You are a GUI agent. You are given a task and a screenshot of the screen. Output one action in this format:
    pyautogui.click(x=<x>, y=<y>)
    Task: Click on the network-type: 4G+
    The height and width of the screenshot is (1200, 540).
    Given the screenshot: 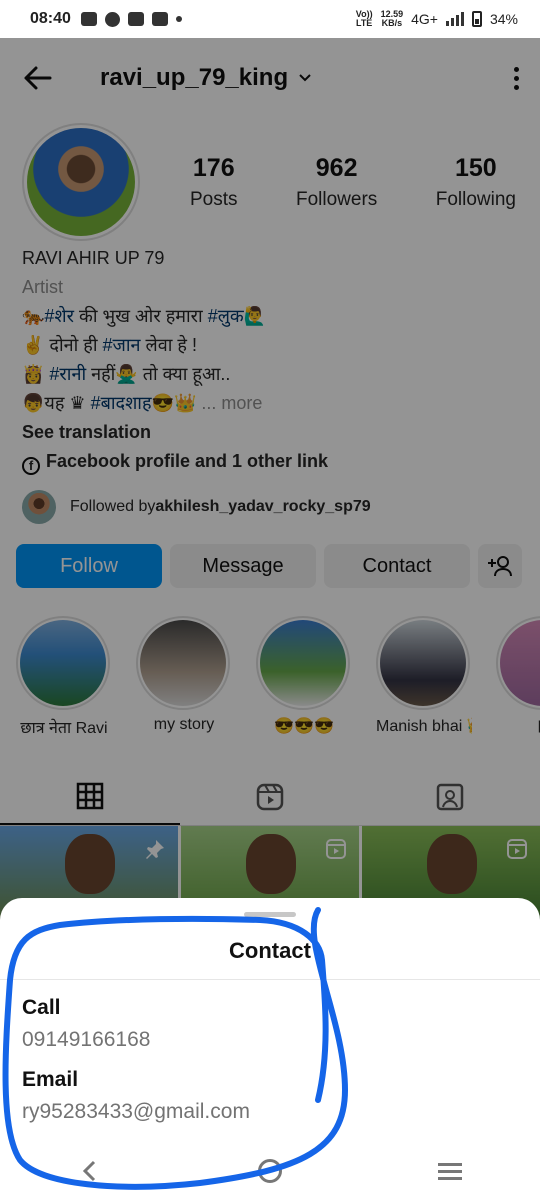 What is the action you would take?
    pyautogui.click(x=424, y=19)
    